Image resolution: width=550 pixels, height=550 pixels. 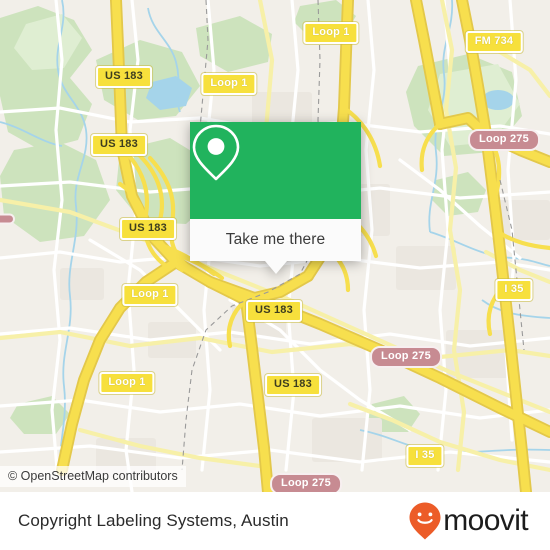 I want to click on map-pin-icon, so click(x=216, y=152).